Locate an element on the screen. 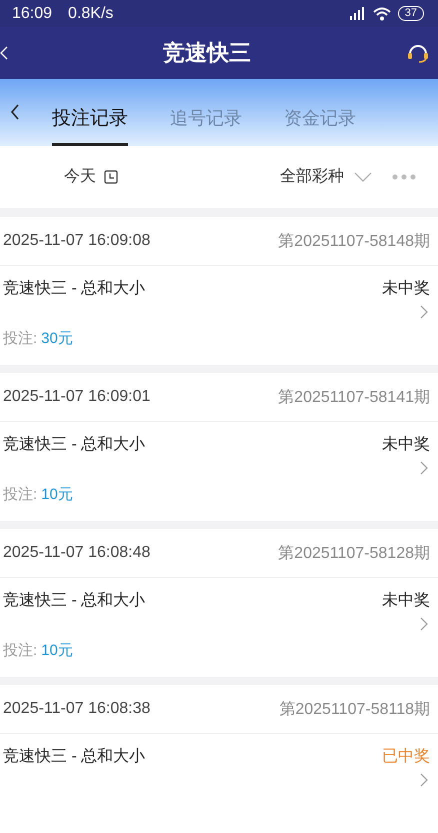 This screenshot has height=833, width=438. signal-icon is located at coordinates (357, 13).